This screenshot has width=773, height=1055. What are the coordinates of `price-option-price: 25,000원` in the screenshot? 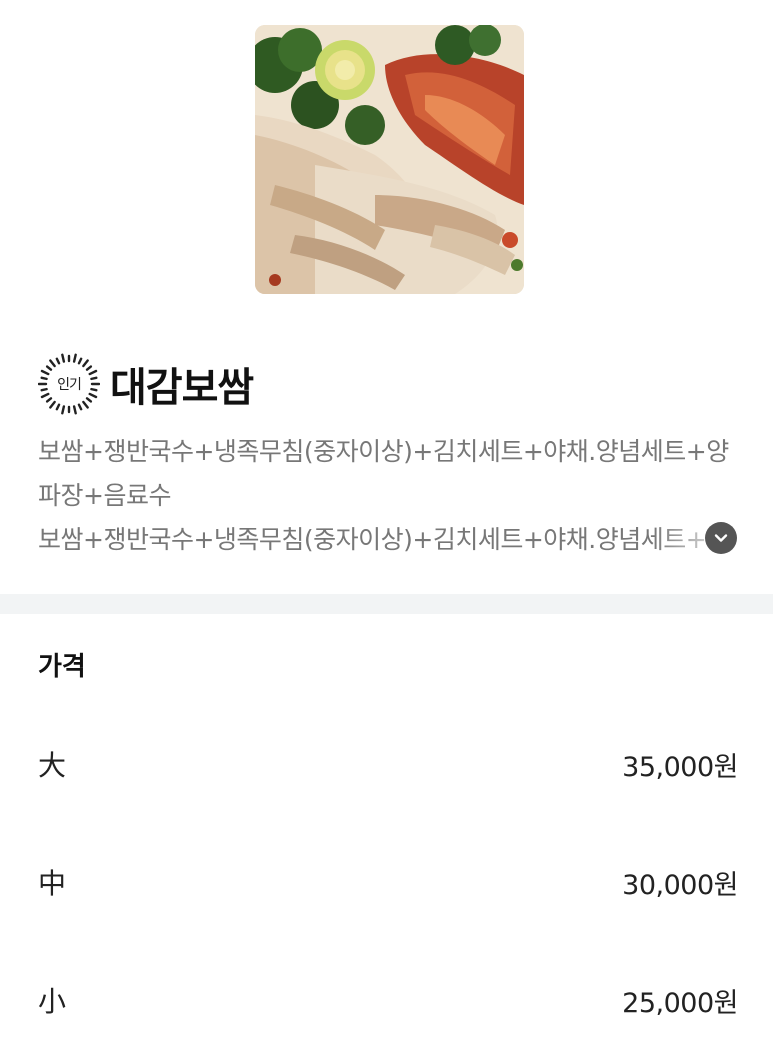 It's located at (680, 1003).